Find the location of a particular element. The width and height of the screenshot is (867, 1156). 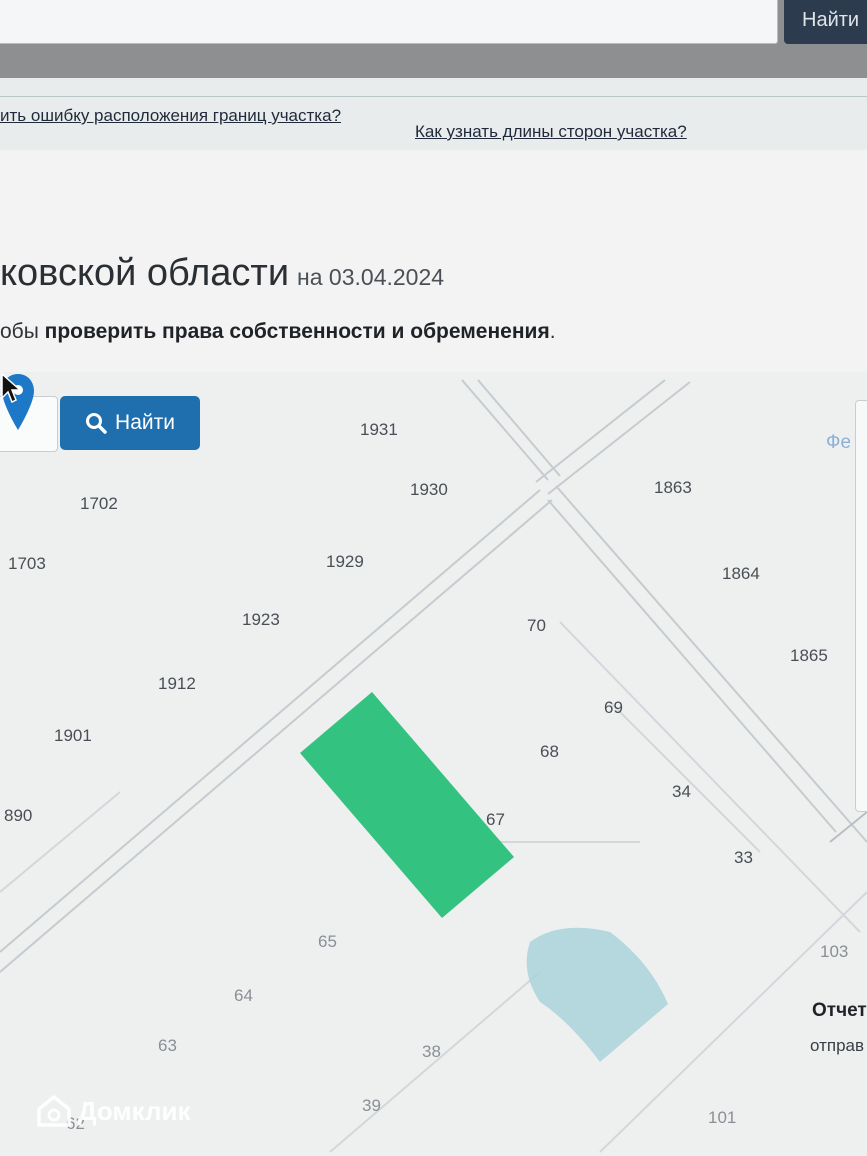

plot-label: 33 is located at coordinates (743, 858).